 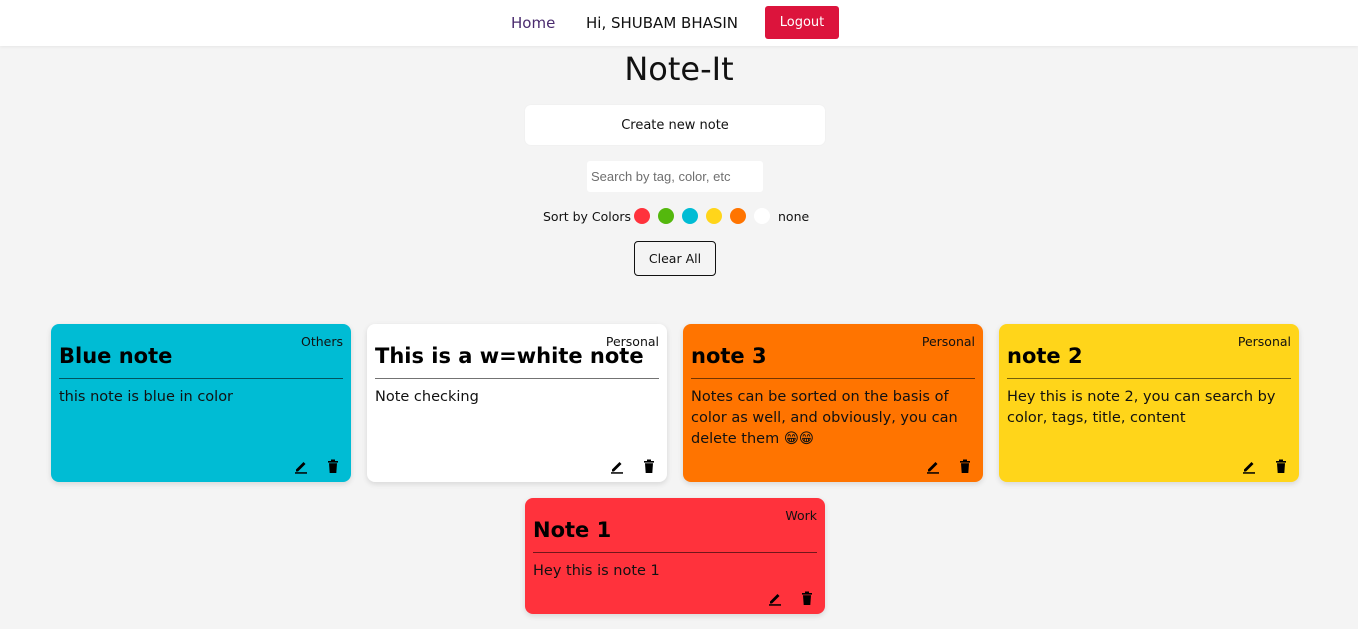 I want to click on clear-all-button: Clear All, so click(x=675, y=258).